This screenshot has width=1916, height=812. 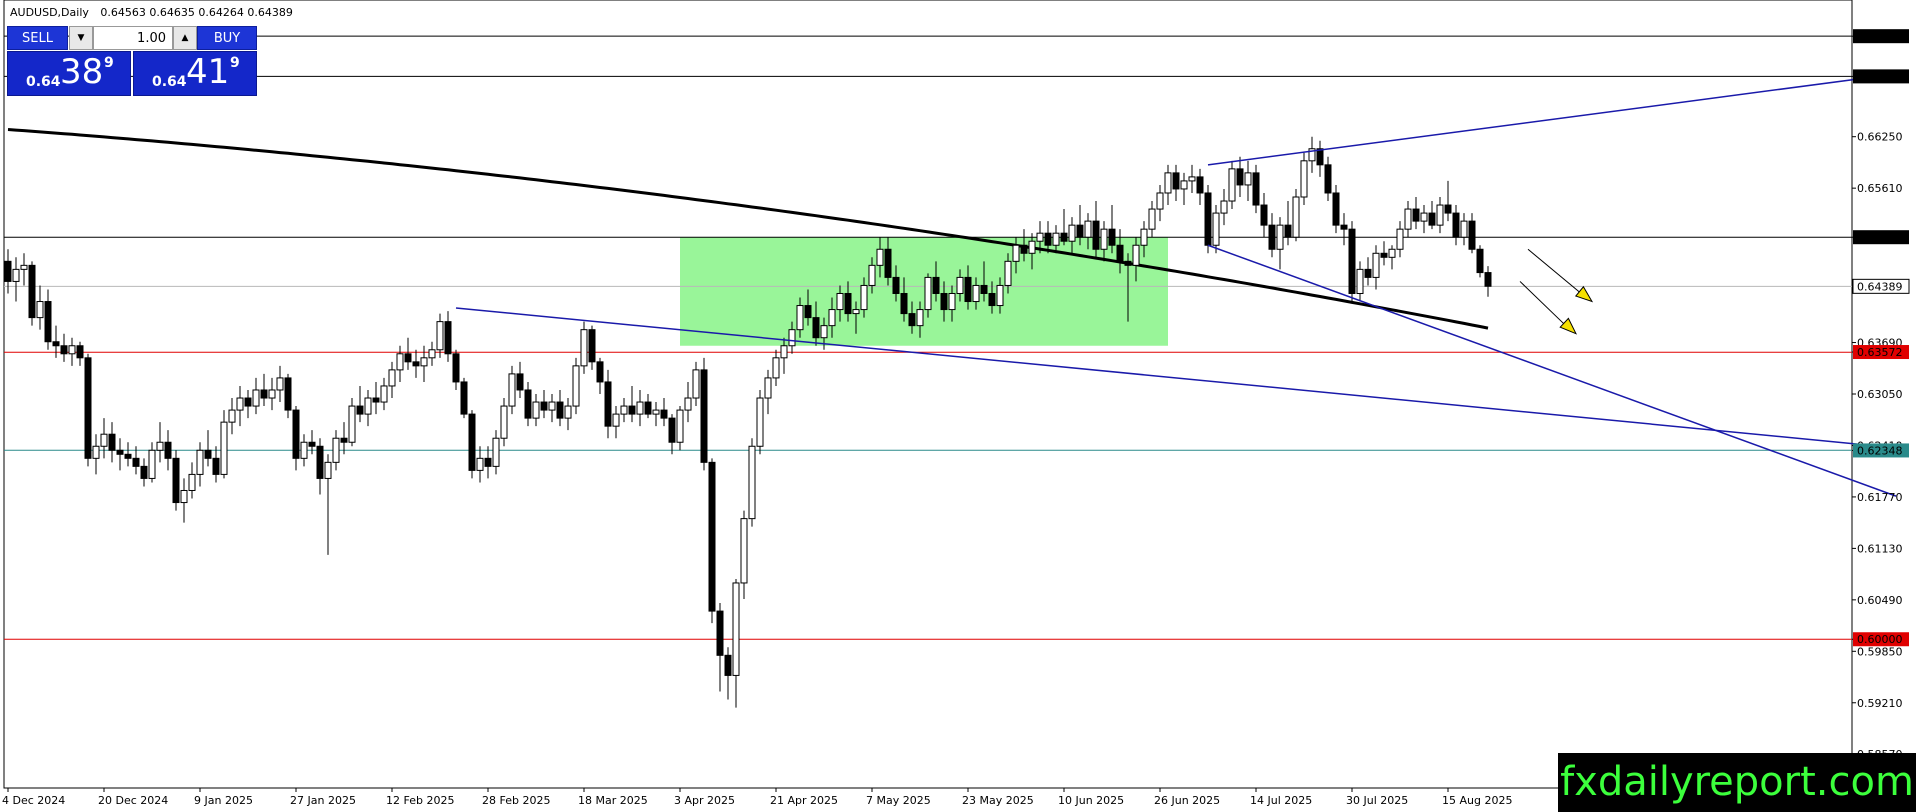 What do you see at coordinates (195, 73) in the screenshot?
I see `buy-price-quote: 0.64 41 9` at bounding box center [195, 73].